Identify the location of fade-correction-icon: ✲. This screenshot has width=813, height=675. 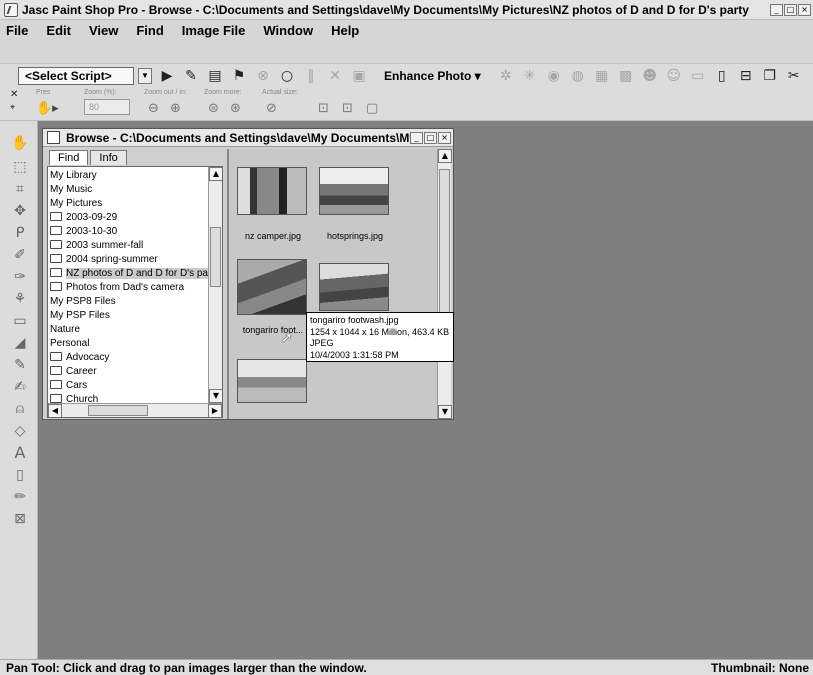
(506, 76).